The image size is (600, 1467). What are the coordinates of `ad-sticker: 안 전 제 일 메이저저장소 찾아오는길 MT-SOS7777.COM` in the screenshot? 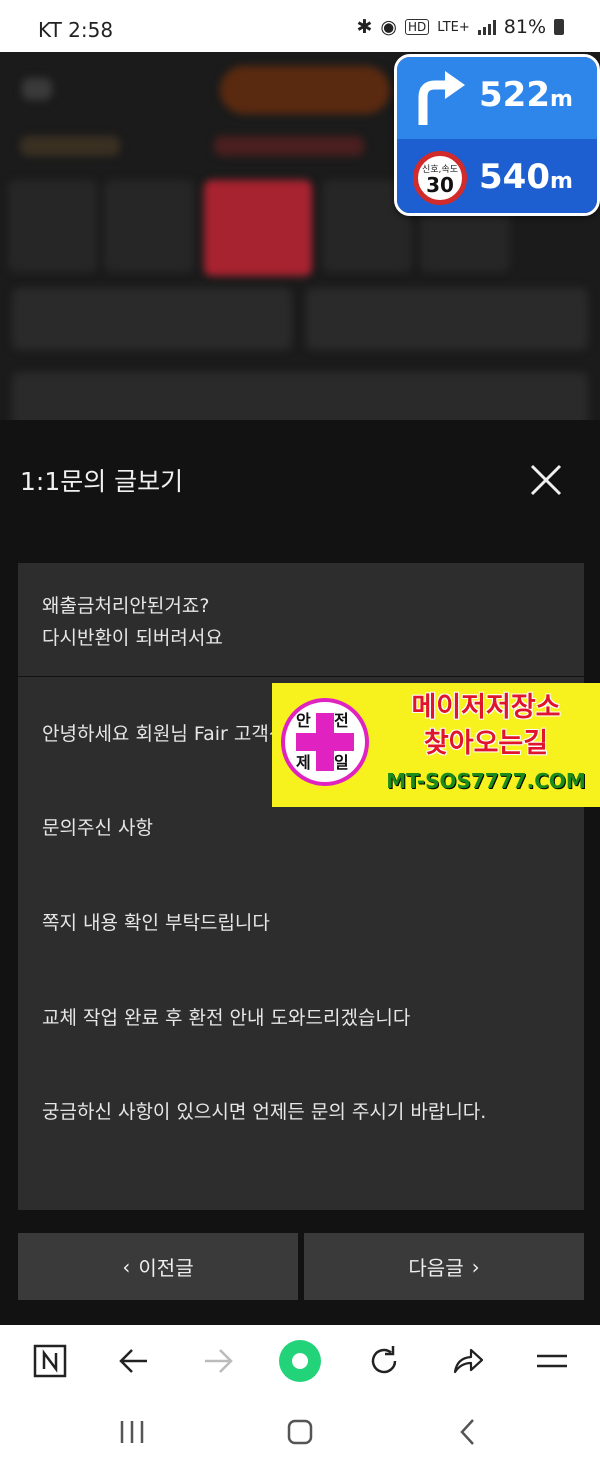 It's located at (436, 745).